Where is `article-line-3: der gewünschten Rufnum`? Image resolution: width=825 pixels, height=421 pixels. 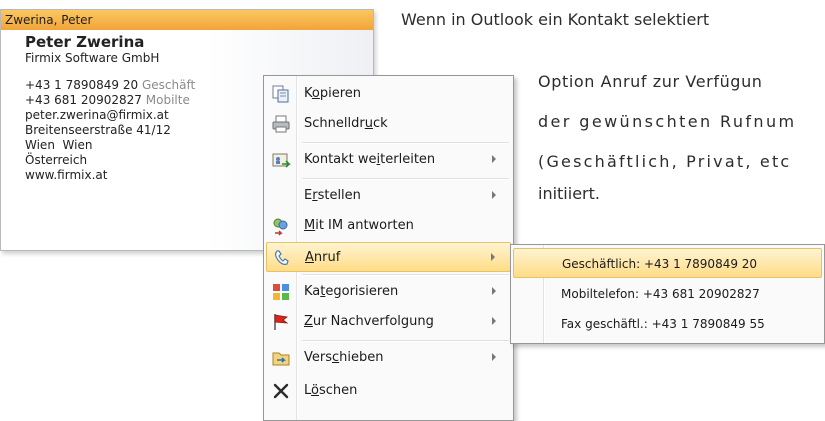 article-line-3: der gewünschten Rufnum is located at coordinates (667, 121).